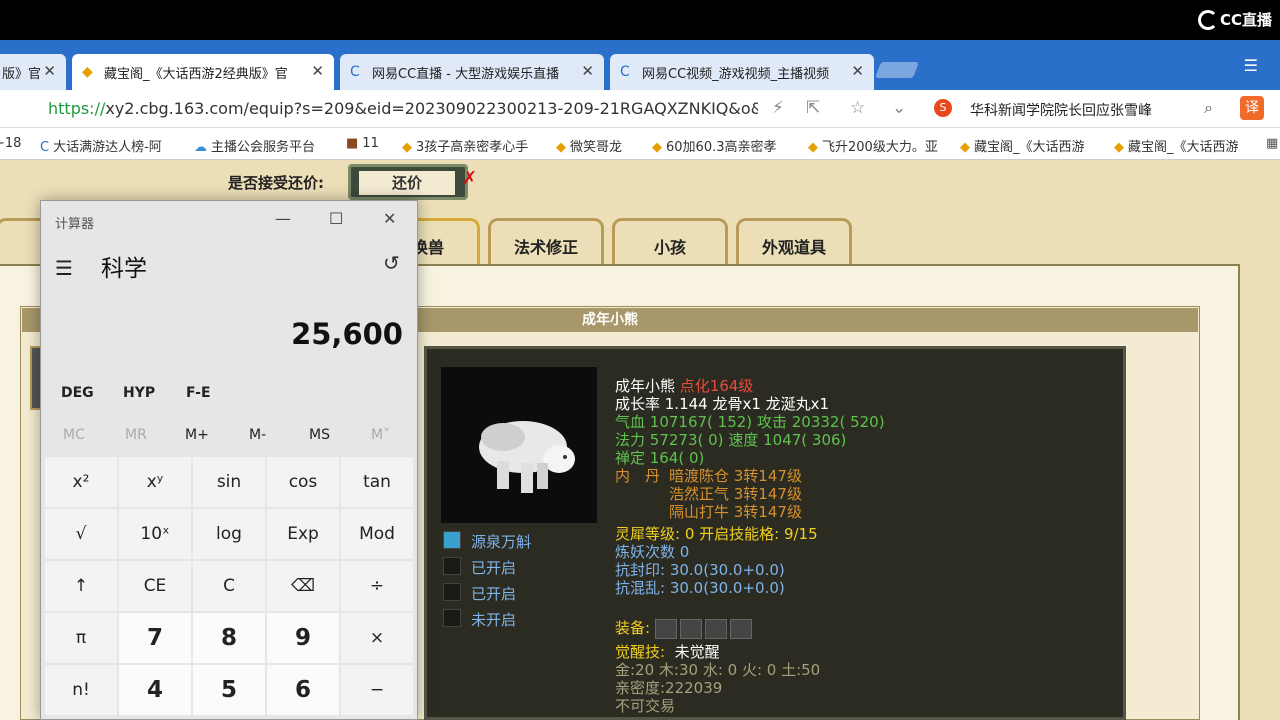 The image size is (1280, 720). What do you see at coordinates (380, 435) in the screenshot?
I see `m-list-button: M˅` at bounding box center [380, 435].